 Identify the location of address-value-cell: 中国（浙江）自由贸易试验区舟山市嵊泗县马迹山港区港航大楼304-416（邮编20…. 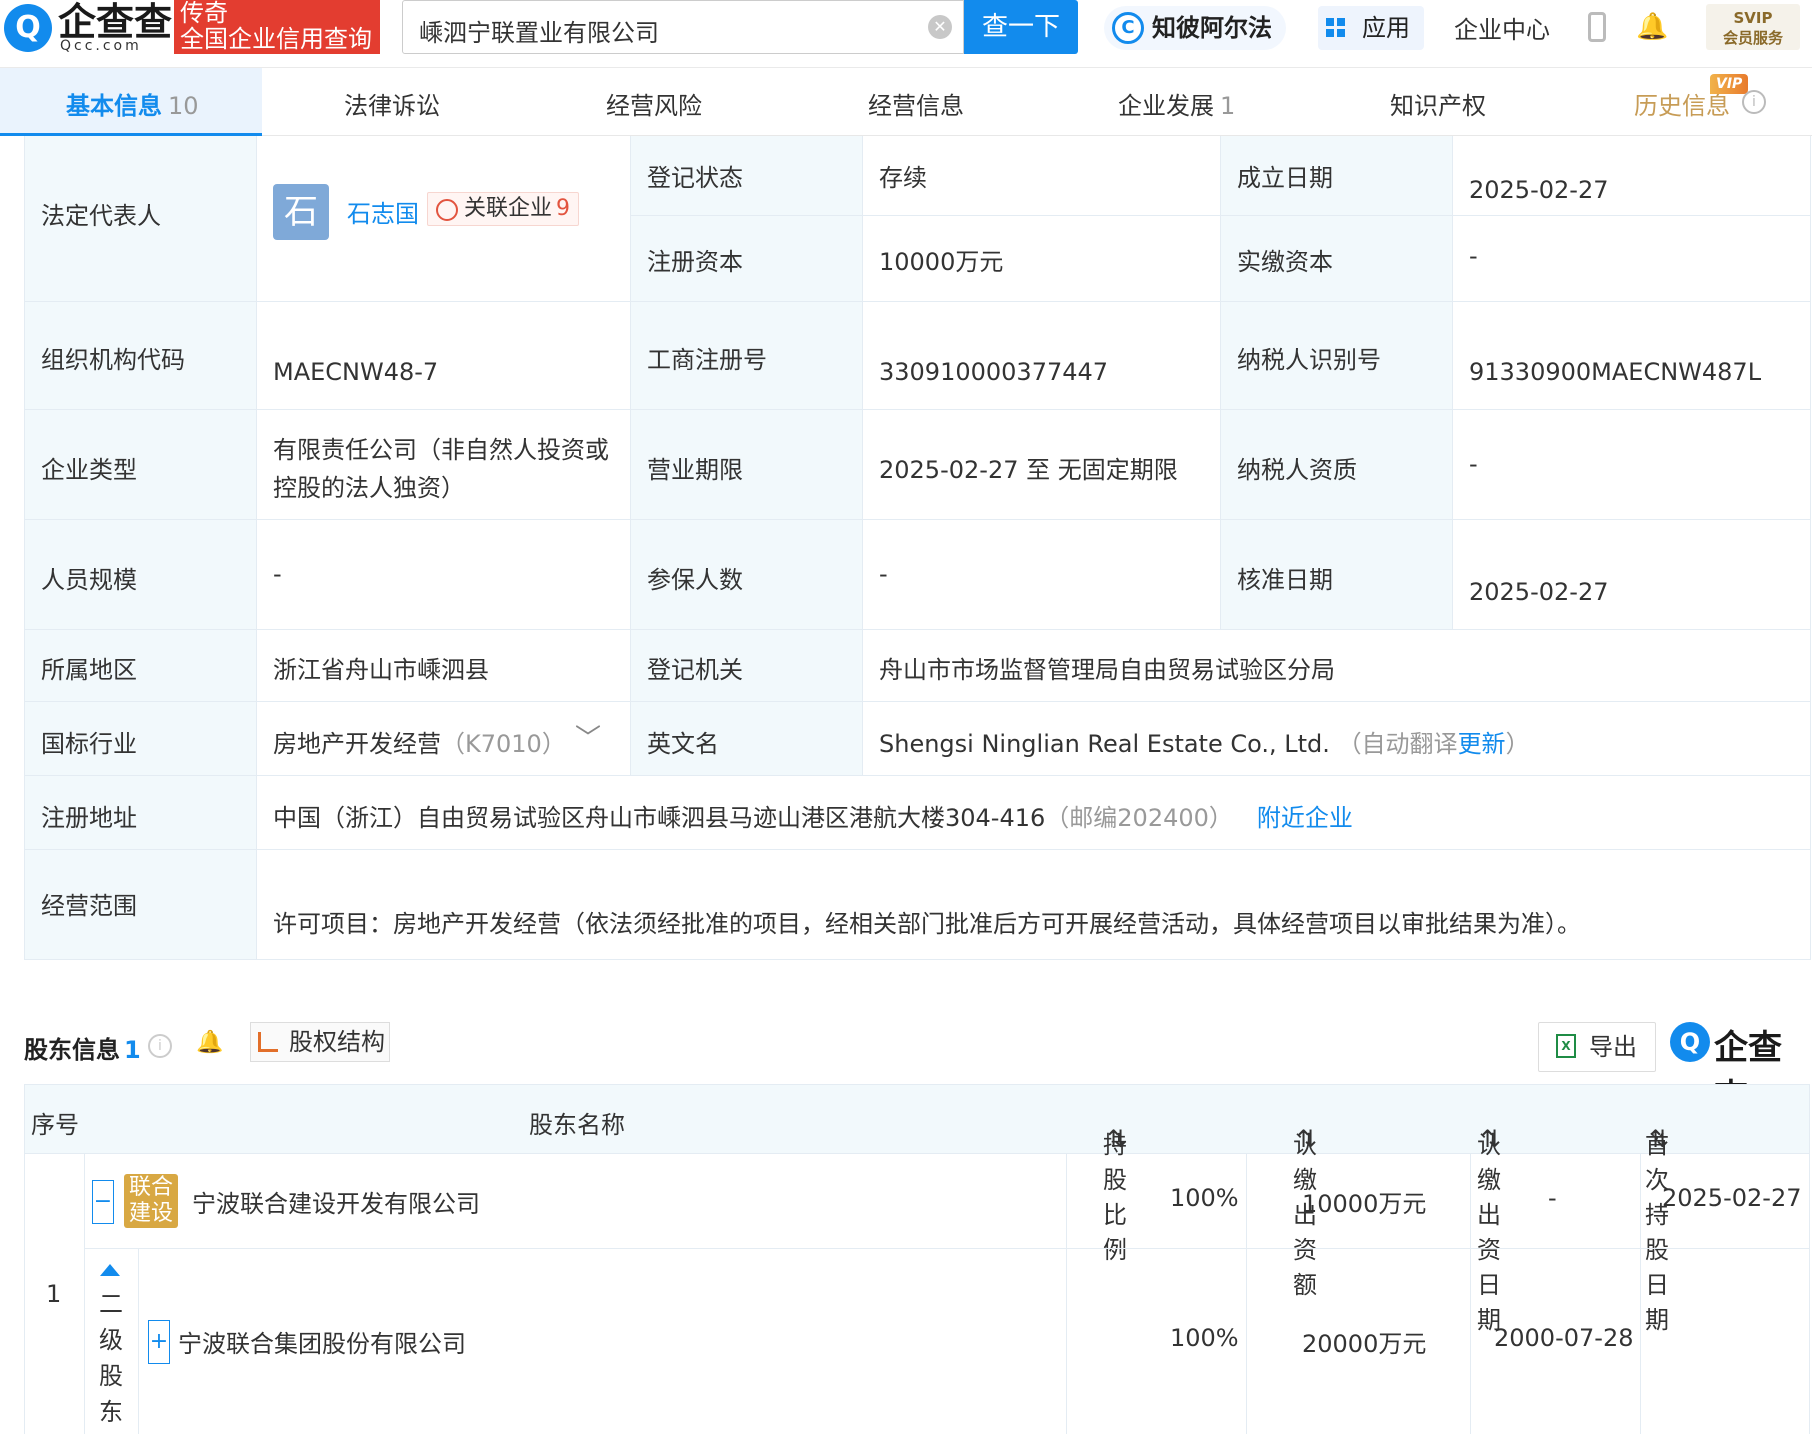
(1034, 813).